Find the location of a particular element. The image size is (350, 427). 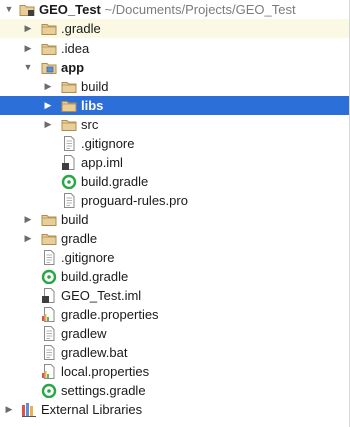

tree-item-project-root: ▼ GEO_Test ~/Documents/Projects/GEO_Test is located at coordinates (174, 9).